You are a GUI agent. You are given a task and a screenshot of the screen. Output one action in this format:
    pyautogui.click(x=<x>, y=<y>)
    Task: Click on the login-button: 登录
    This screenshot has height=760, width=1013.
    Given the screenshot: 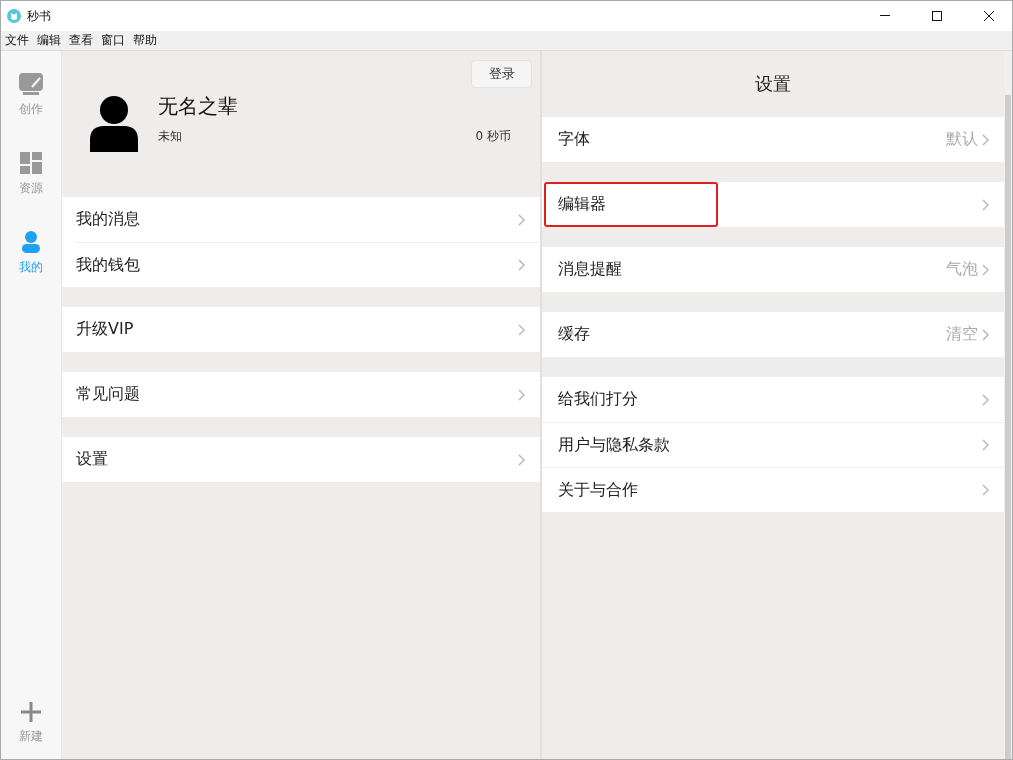 What is the action you would take?
    pyautogui.click(x=501, y=74)
    